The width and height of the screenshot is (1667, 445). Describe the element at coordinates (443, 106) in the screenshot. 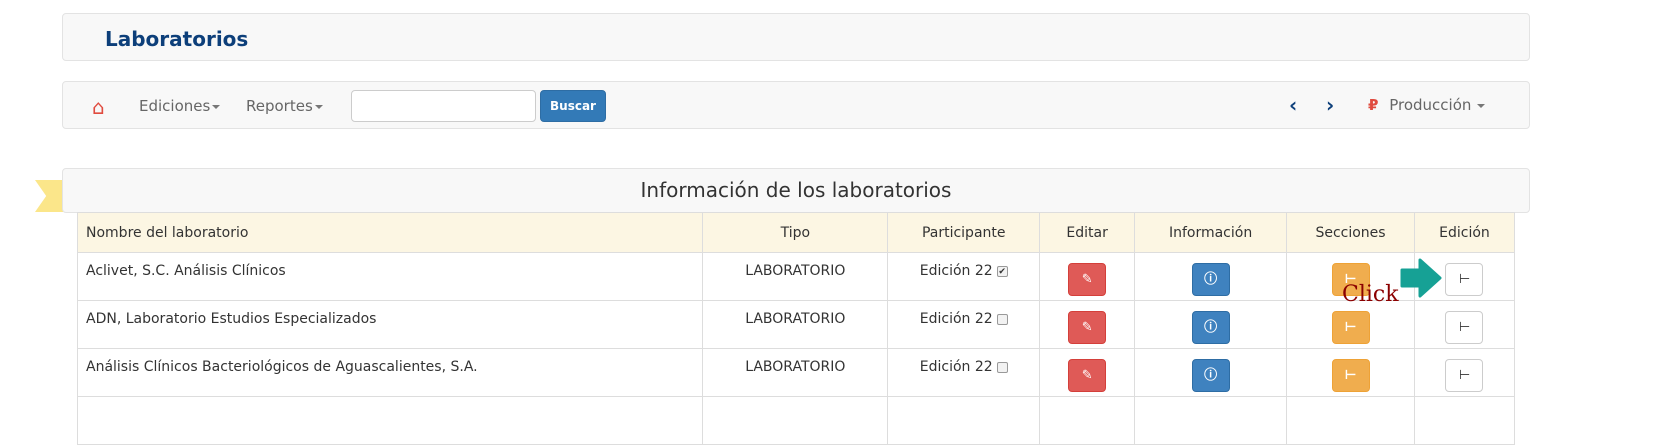

I see `search-input` at that location.